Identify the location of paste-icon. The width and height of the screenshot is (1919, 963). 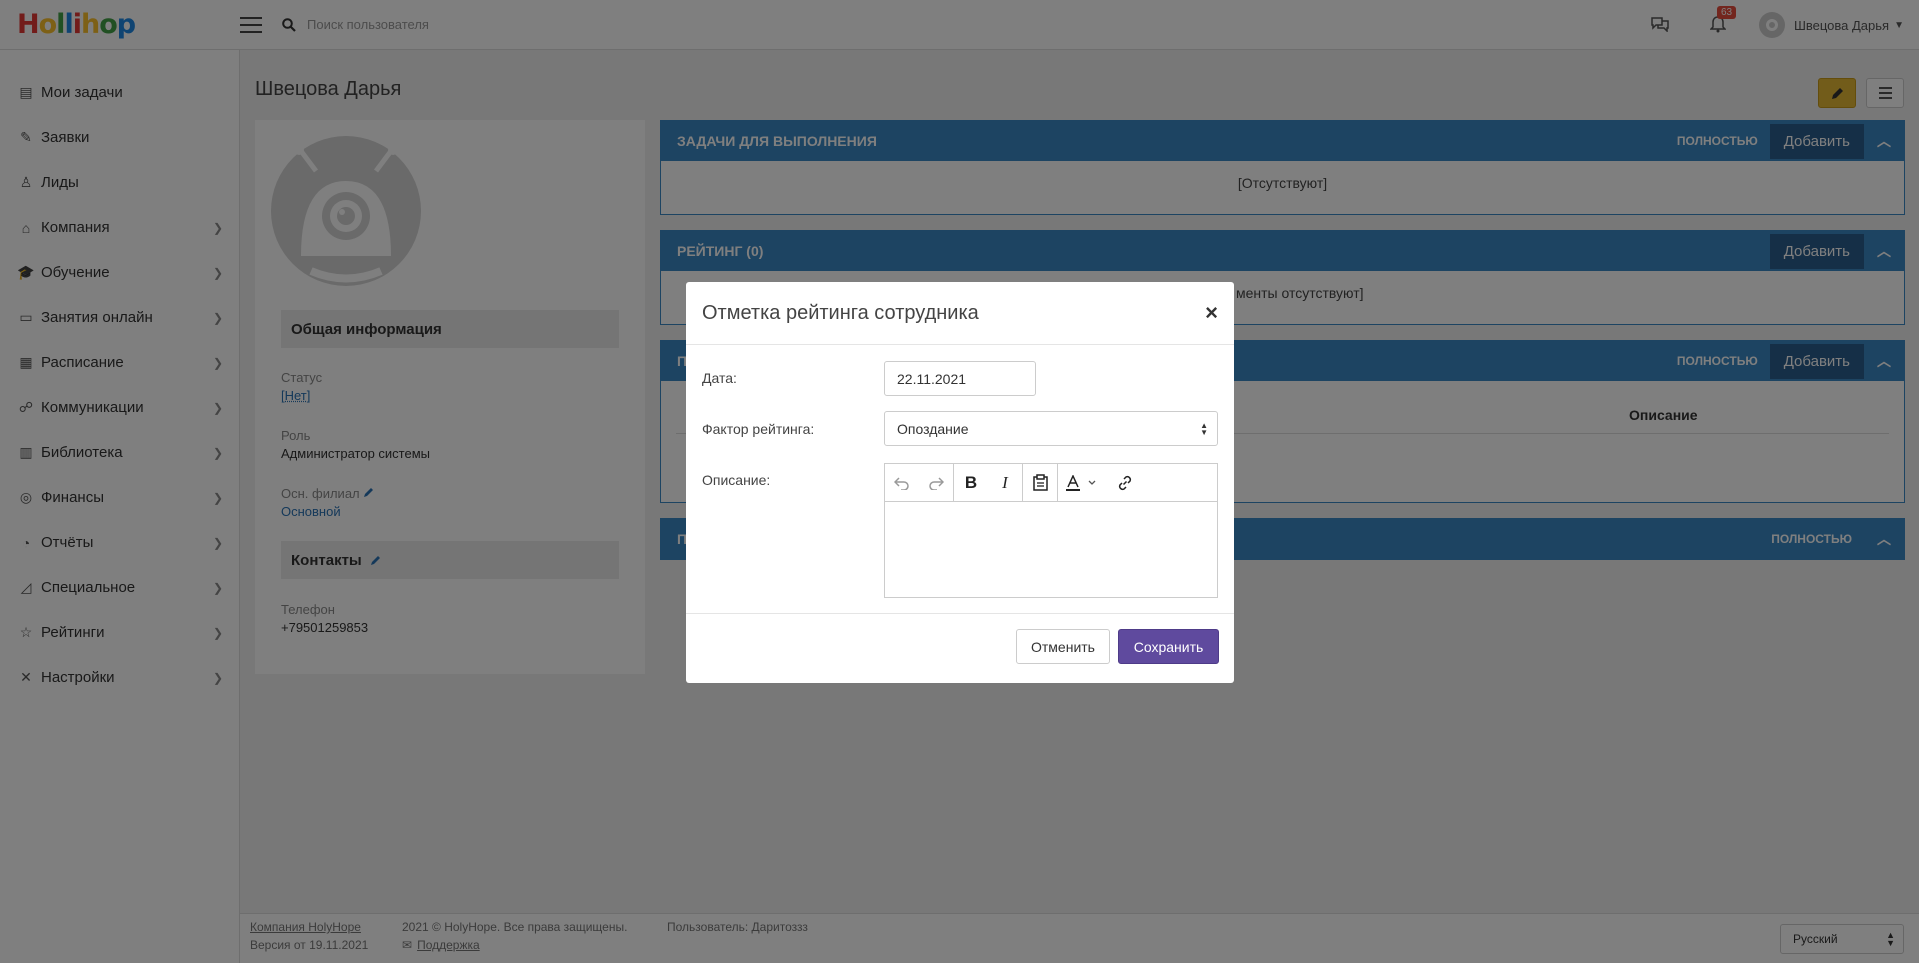
(1040, 483).